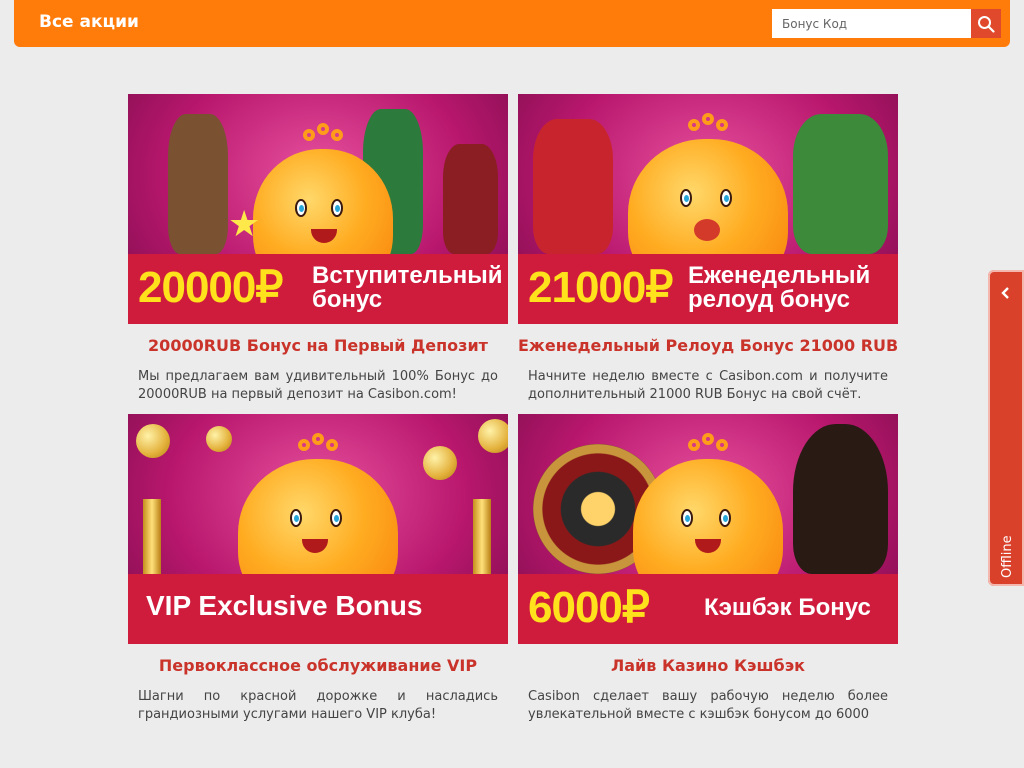 This screenshot has width=1024, height=768. Describe the element at coordinates (318, 209) in the screenshot. I see `promo-banner-welcome: ★ 20000₽ Вступительный бонус` at that location.